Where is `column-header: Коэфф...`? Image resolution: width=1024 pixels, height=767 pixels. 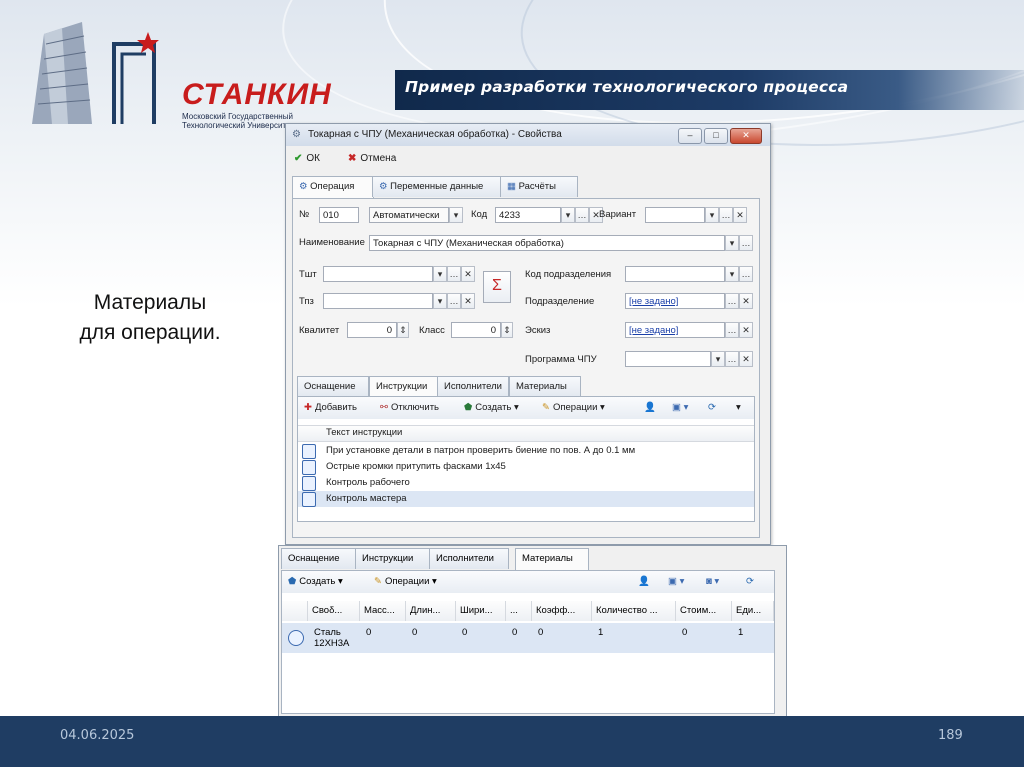 column-header: Коэфф... is located at coordinates (562, 611).